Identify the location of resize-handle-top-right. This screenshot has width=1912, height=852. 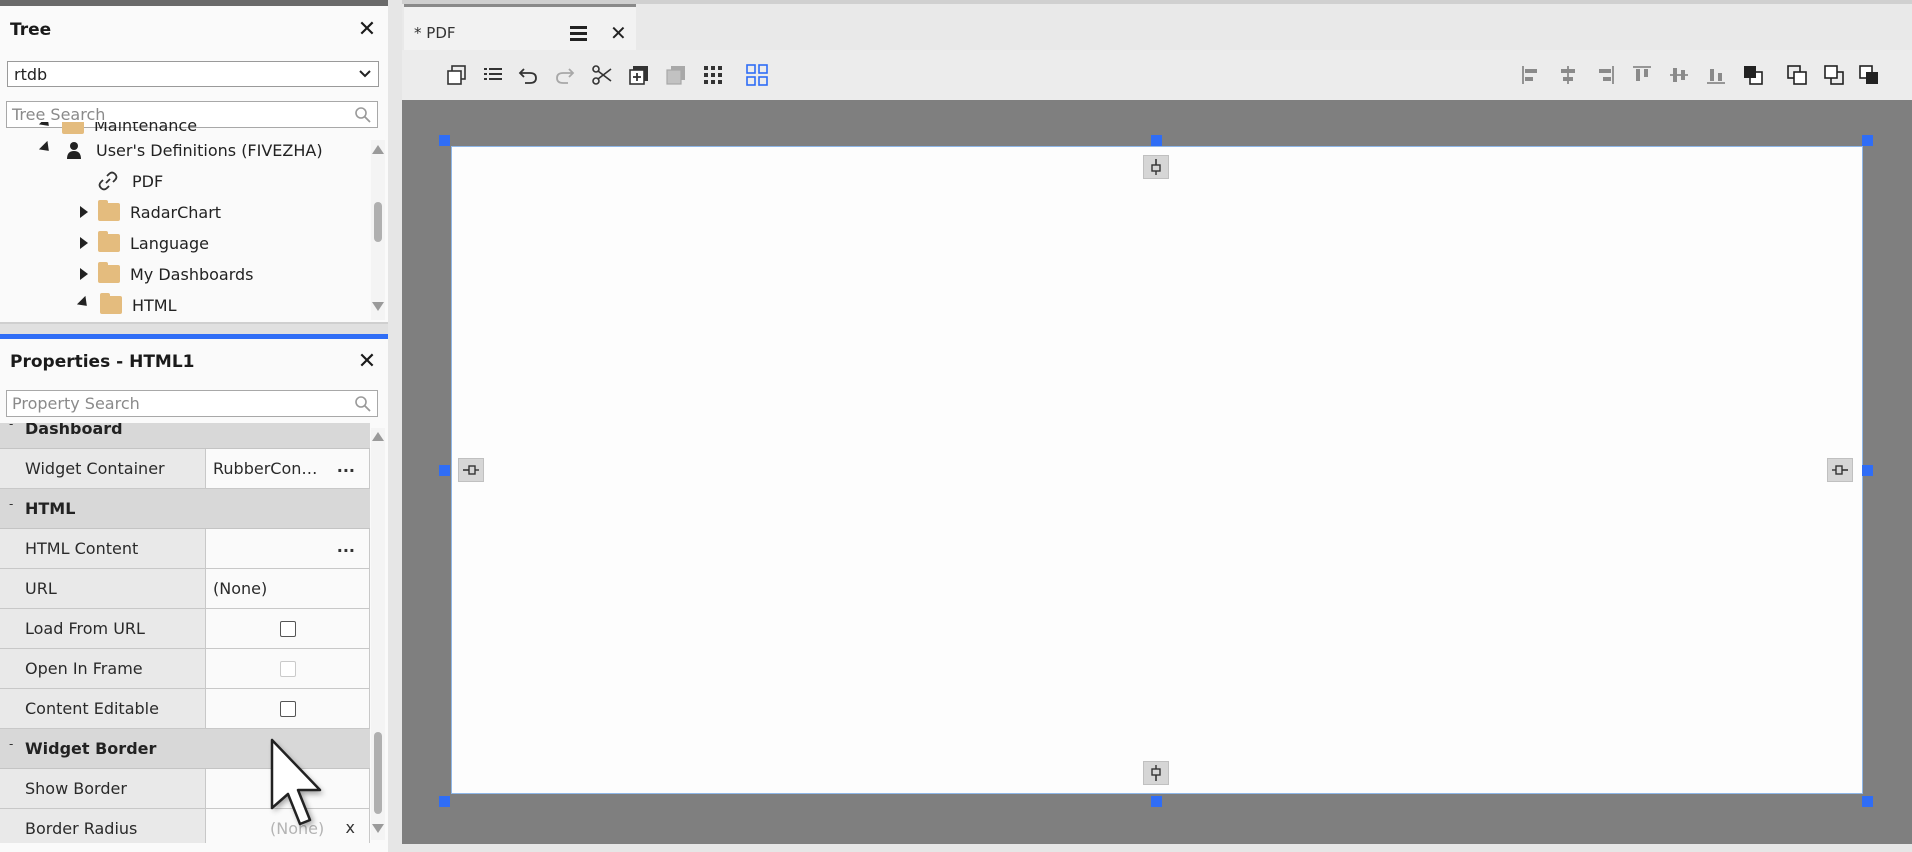
(1867, 140).